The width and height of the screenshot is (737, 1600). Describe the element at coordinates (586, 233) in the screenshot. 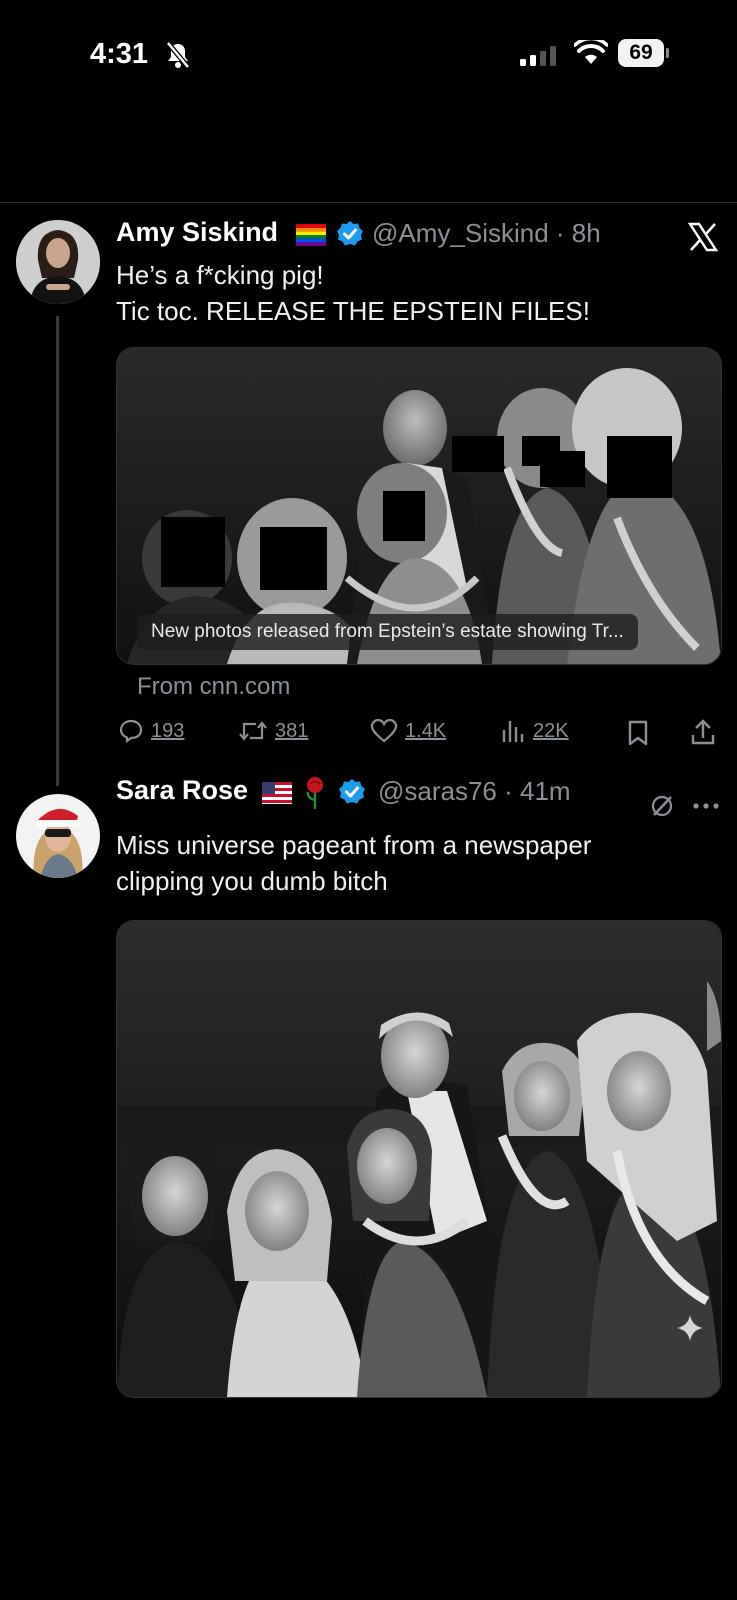

I see `tweet-time: 8h` at that location.